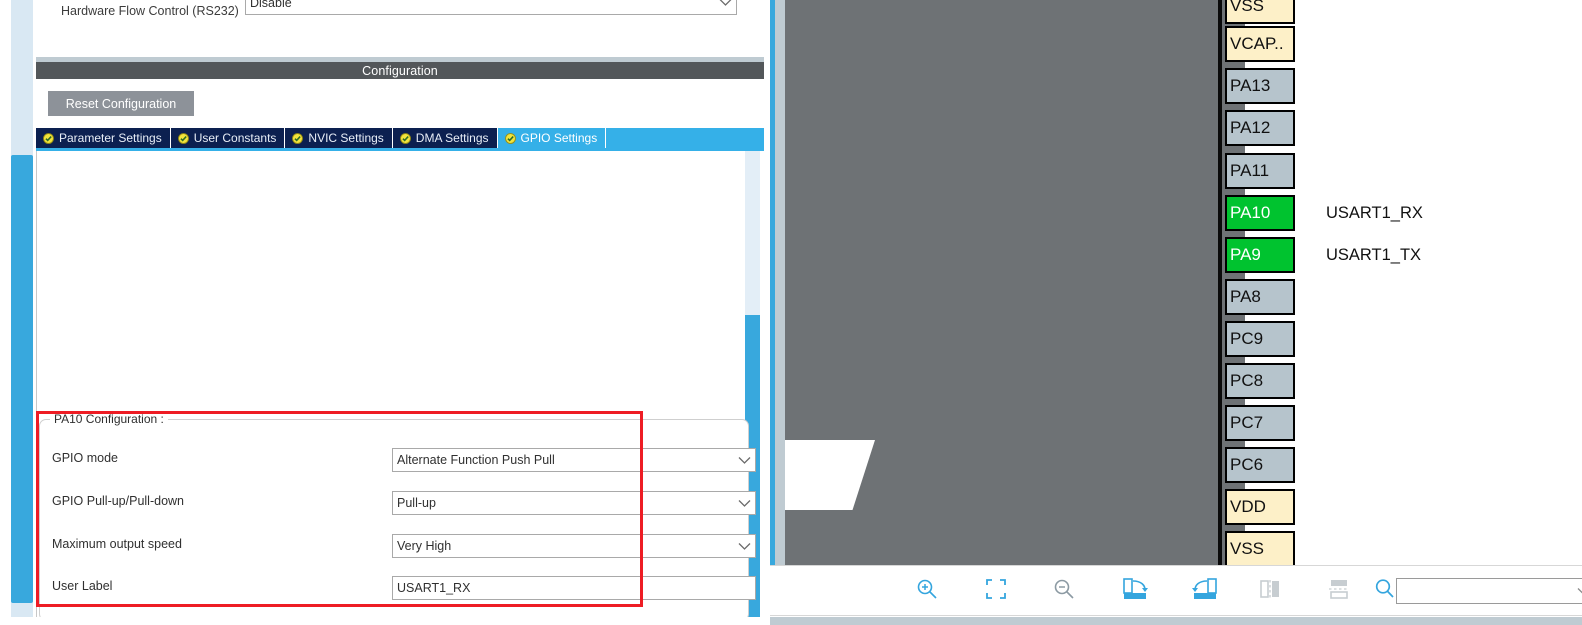 This screenshot has width=1582, height=625. What do you see at coordinates (346, 138) in the screenshot?
I see `tab-label: NVIC Settings` at bounding box center [346, 138].